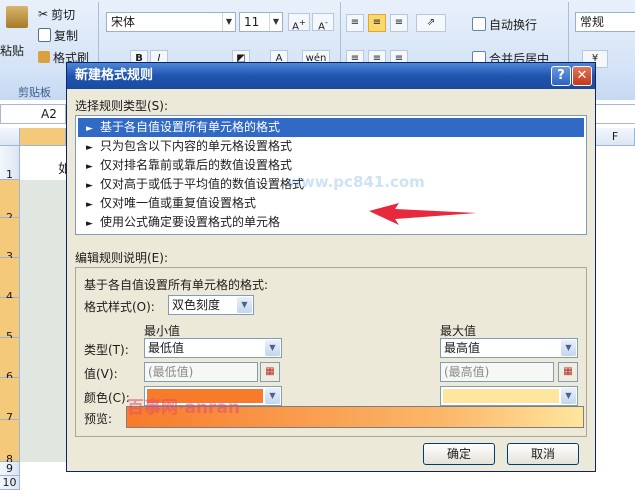  What do you see at coordinates (331, 203) in the screenshot?
I see `rule-type-item: ► 仅对唯一值或重复值设置格式` at bounding box center [331, 203].